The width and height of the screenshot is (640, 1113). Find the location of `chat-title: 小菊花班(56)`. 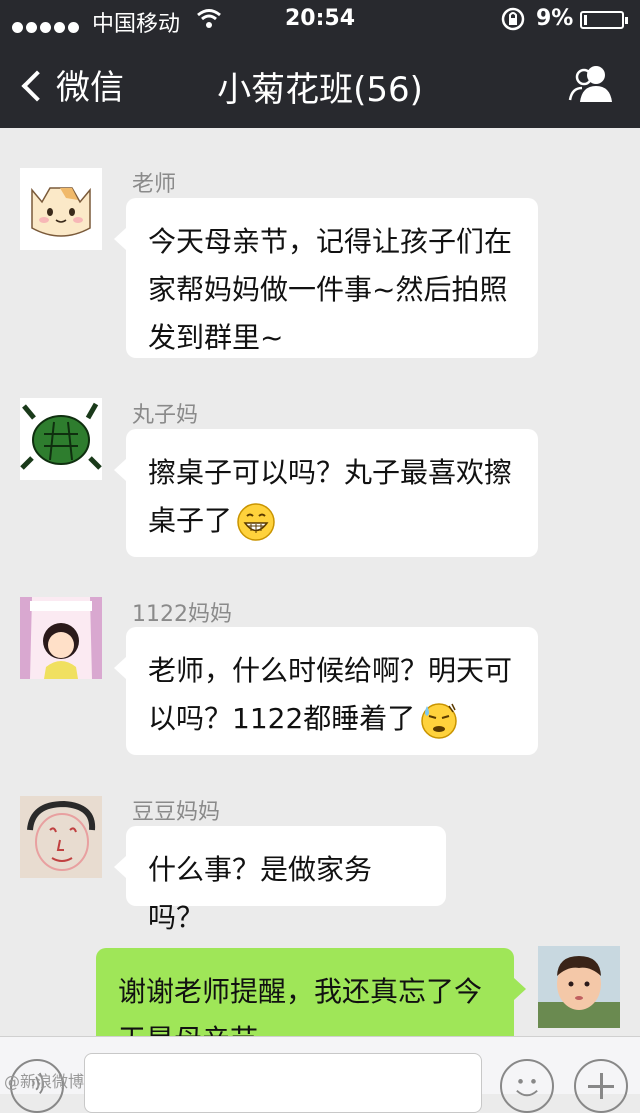

chat-title: 小菊花班(56) is located at coordinates (320, 90).